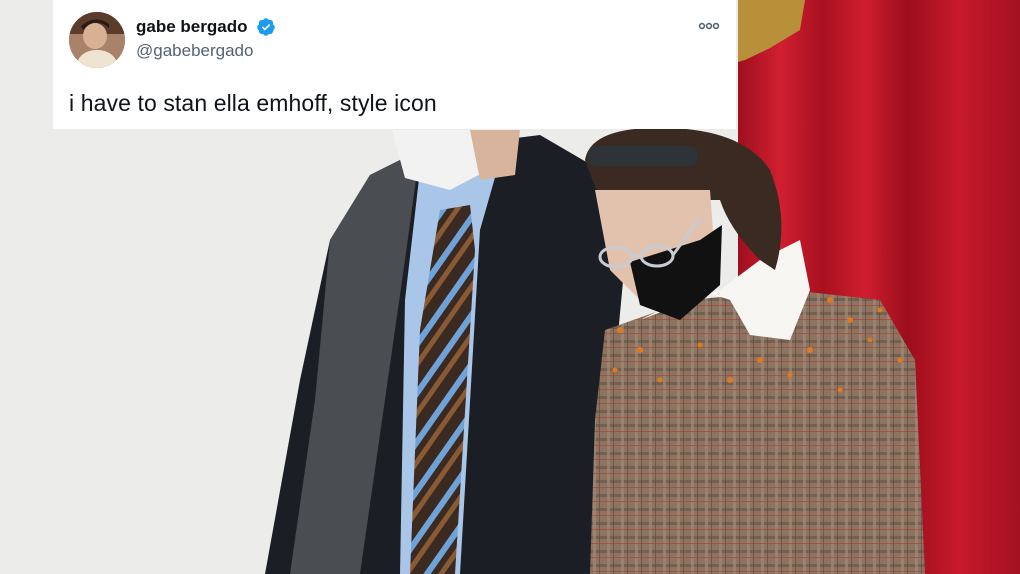 The width and height of the screenshot is (1020, 574). Describe the element at coordinates (253, 103) in the screenshot. I see `tweet-text: i have to stan ella emhoff, style icon` at that location.